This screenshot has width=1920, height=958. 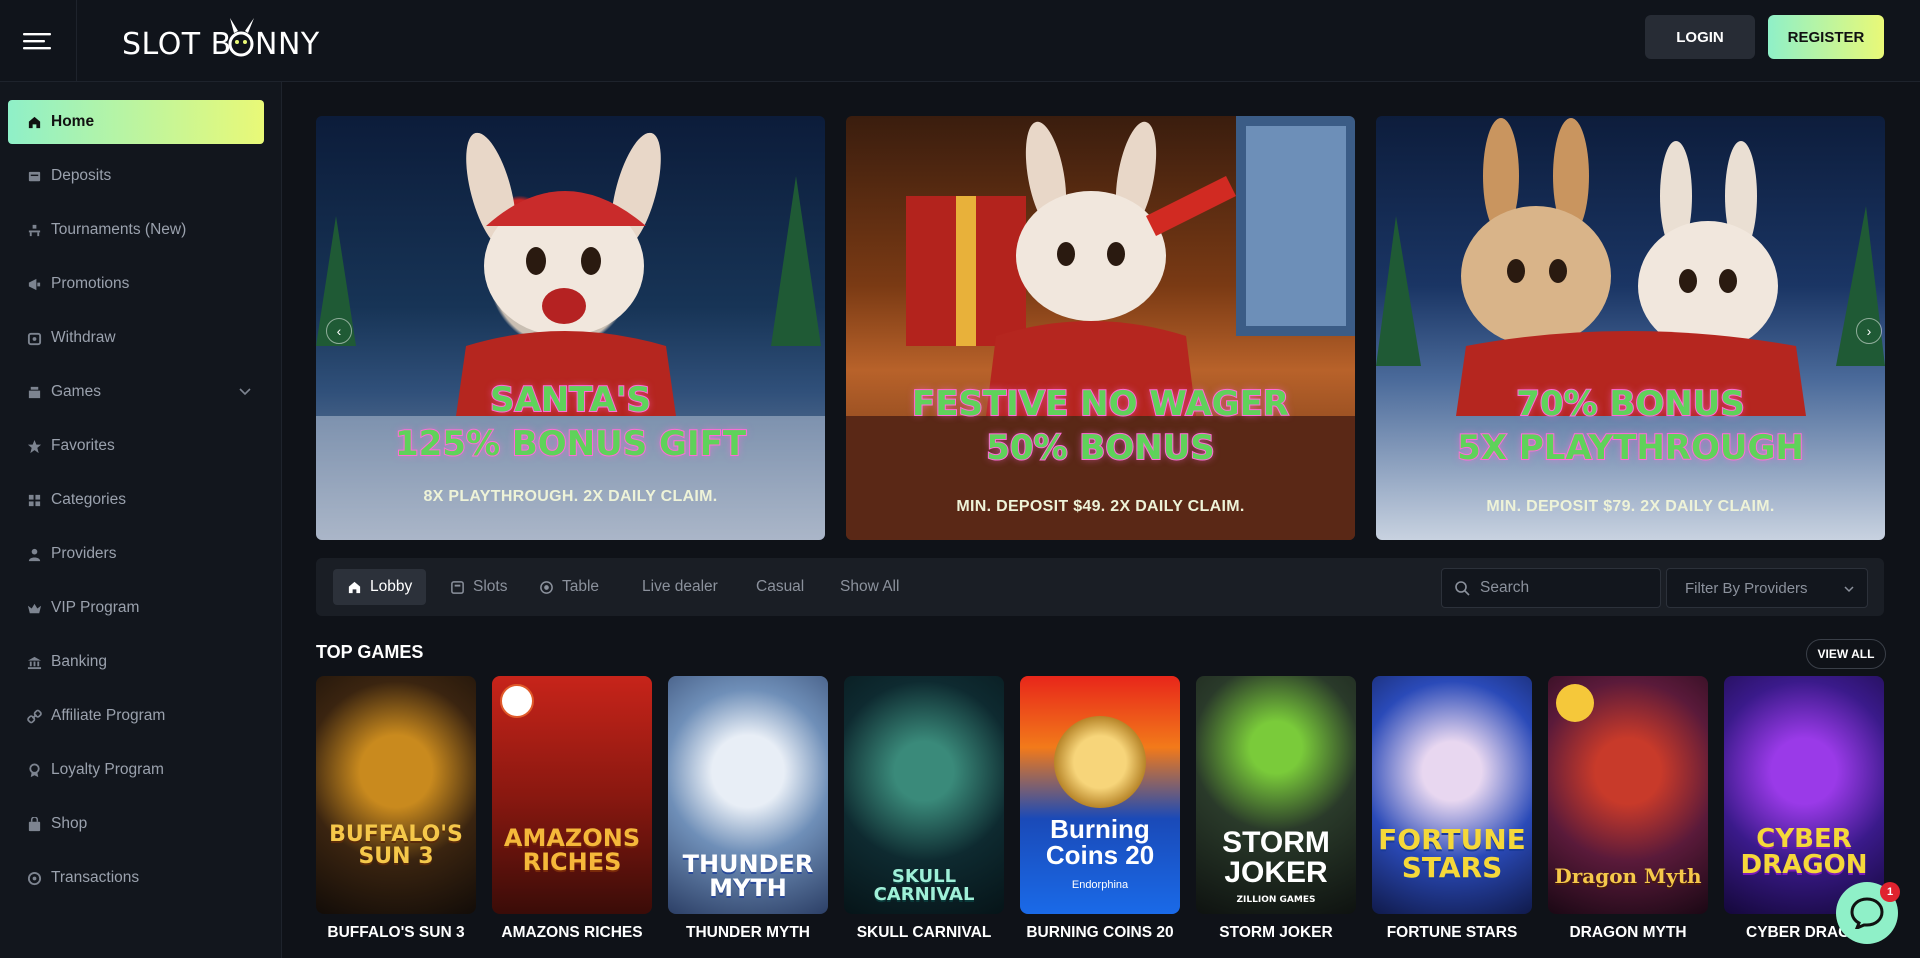 What do you see at coordinates (119, 229) in the screenshot?
I see `sidebar-item-label: Tournaments (New)` at bounding box center [119, 229].